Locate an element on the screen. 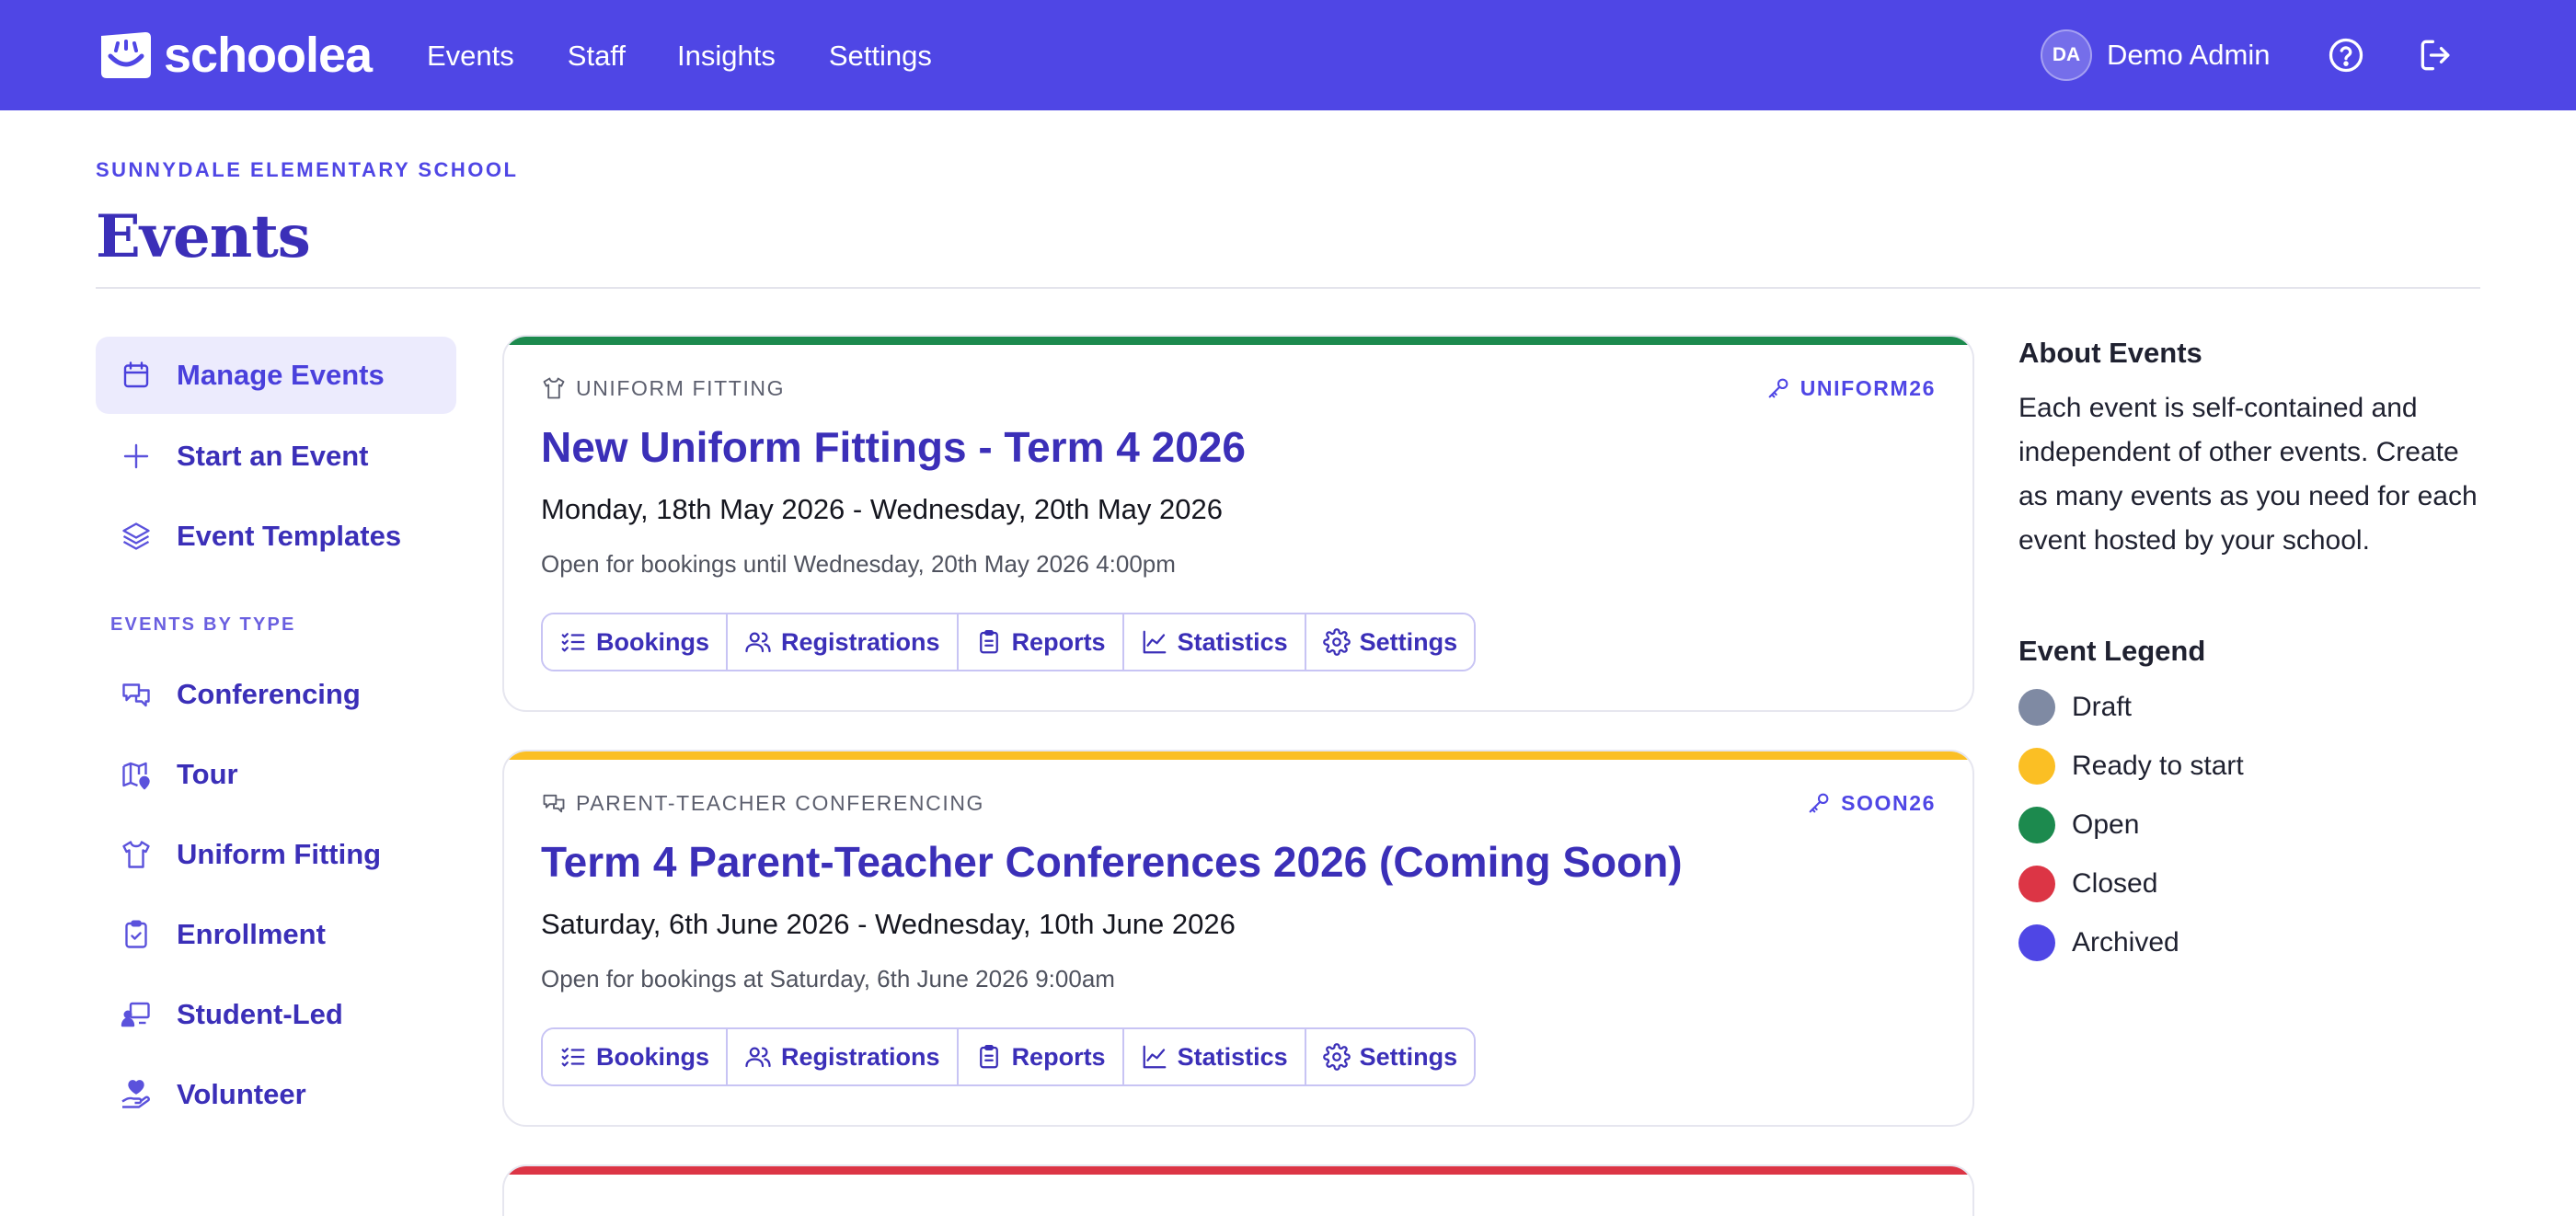  sidebar-item-manage-events: Manage Events is located at coordinates (276, 375).